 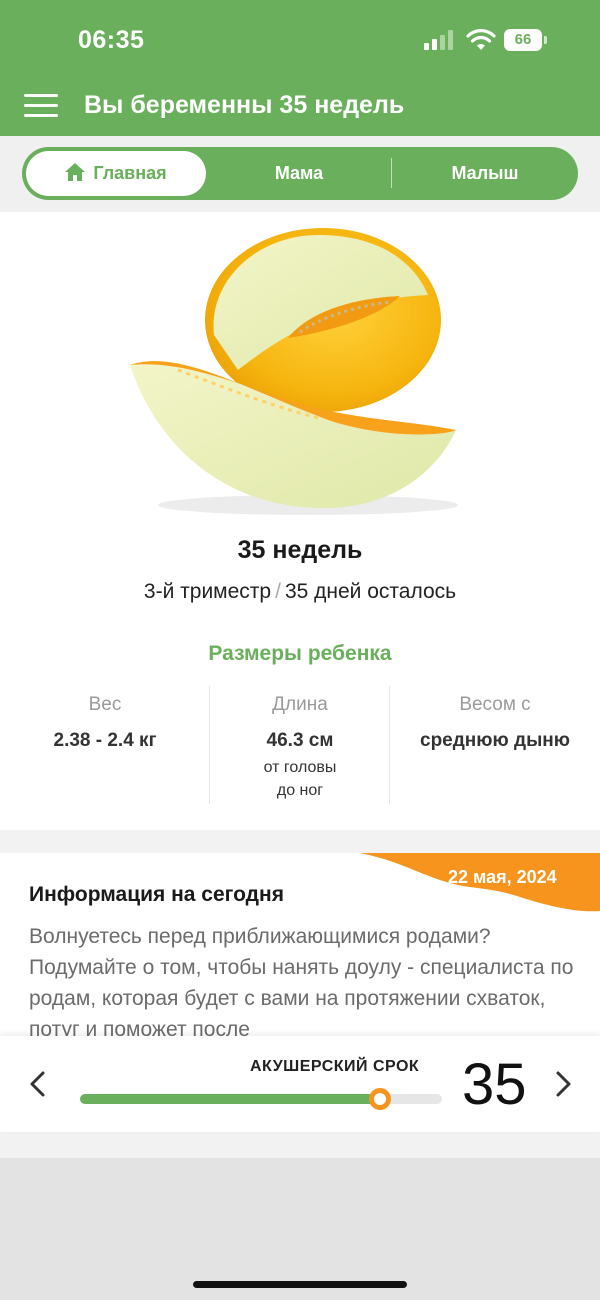 I want to click on home-icon, so click(x=75, y=172).